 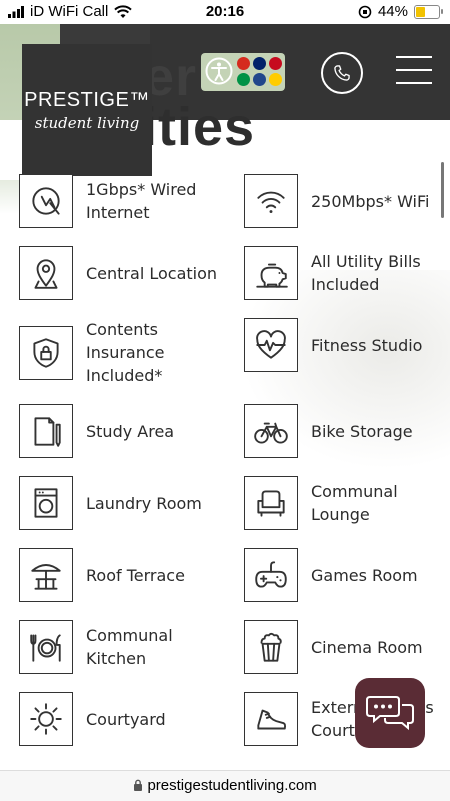 I want to click on bicycle-icon, so click(x=271, y=433).